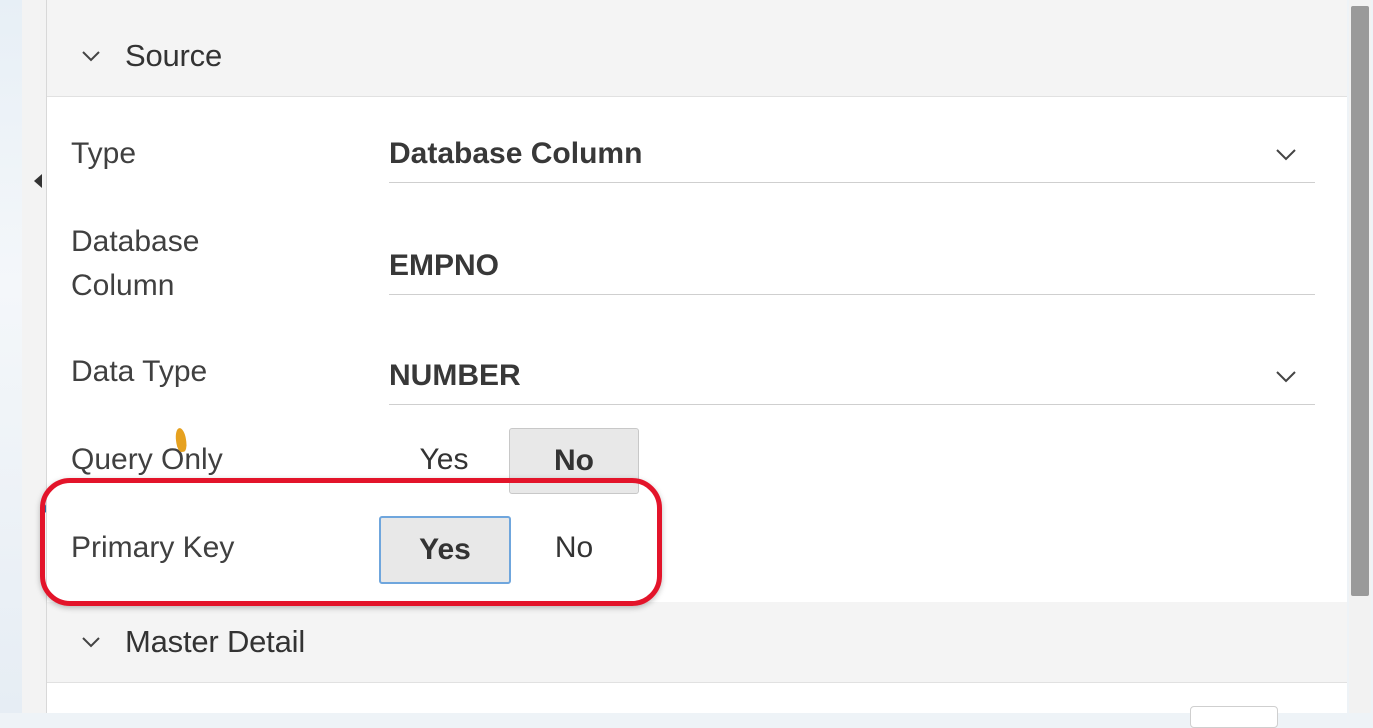 This screenshot has height=728, width=1373. Describe the element at coordinates (697, 642) in the screenshot. I see `section-header-master-detail: Master Detail` at that location.